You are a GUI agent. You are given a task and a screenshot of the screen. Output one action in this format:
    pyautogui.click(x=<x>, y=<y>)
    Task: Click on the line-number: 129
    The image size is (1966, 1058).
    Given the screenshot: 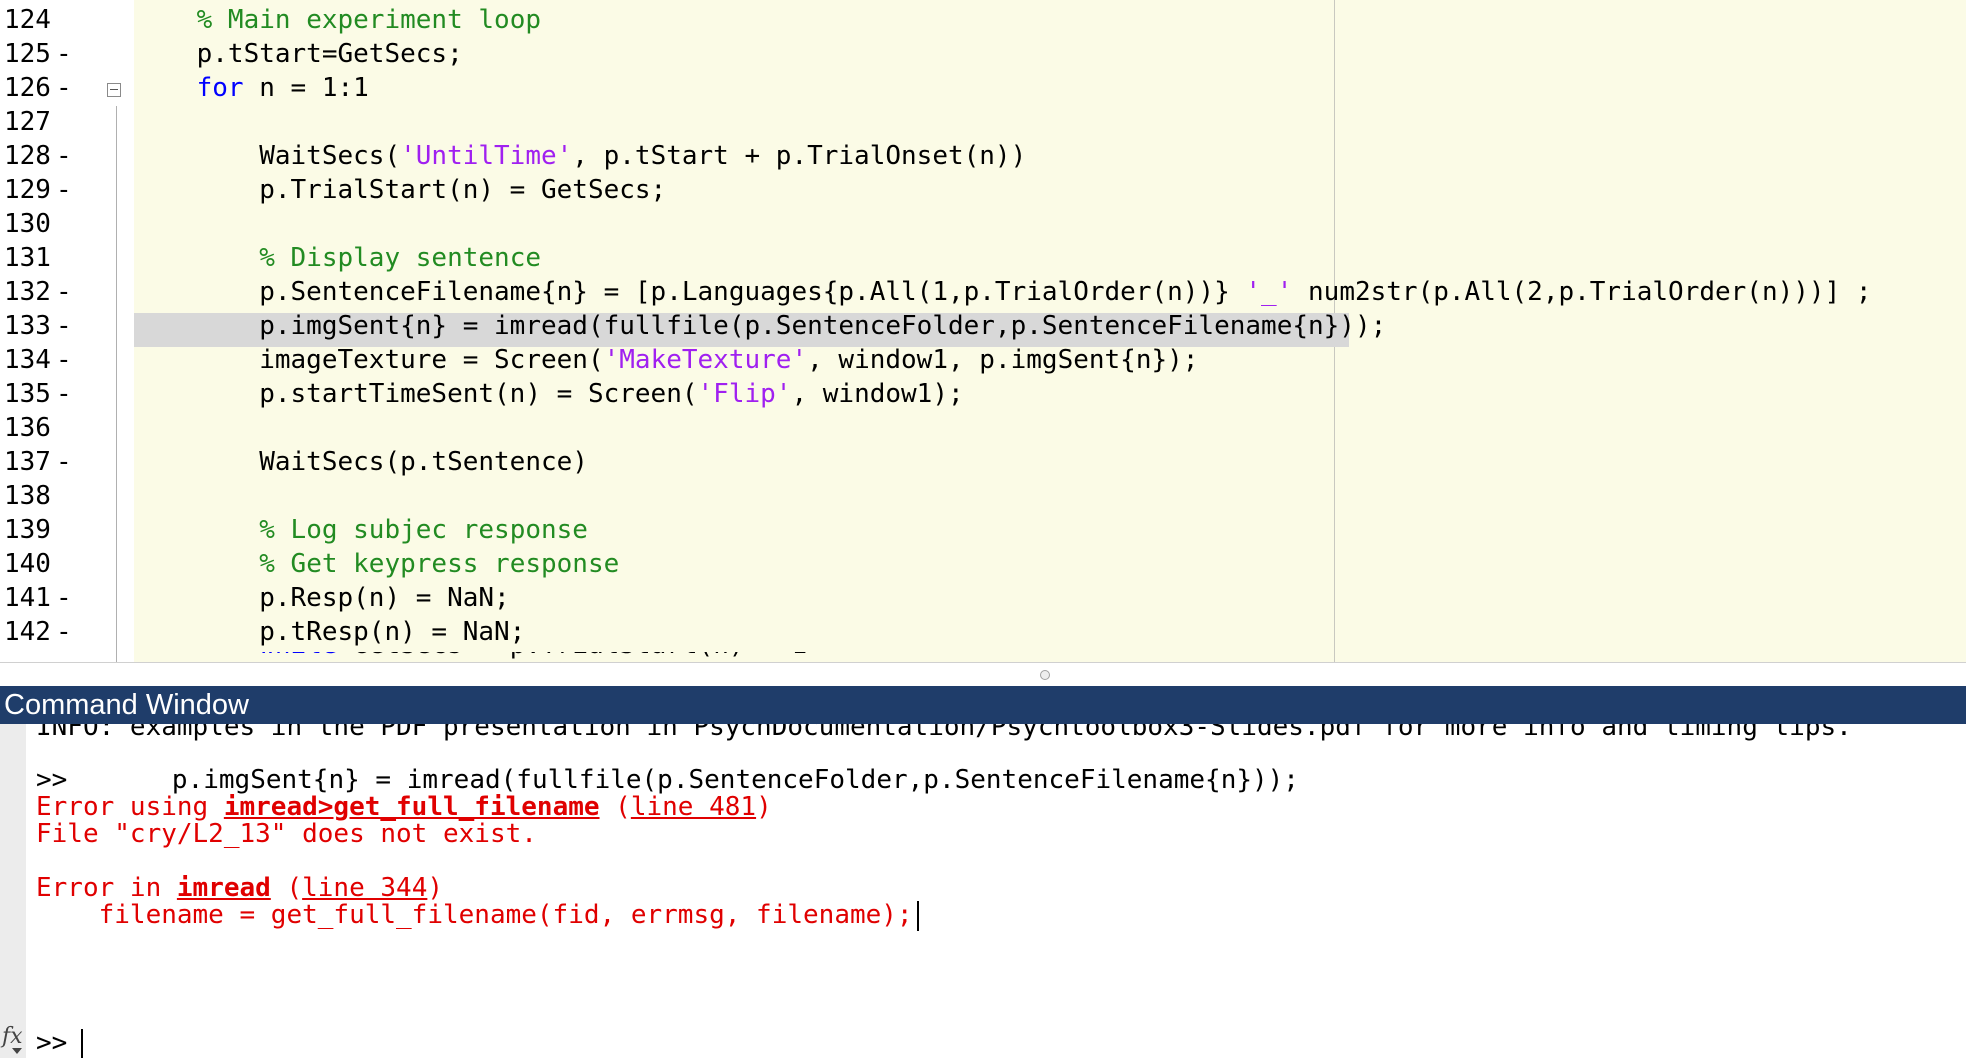 What is the action you would take?
    pyautogui.click(x=27, y=190)
    